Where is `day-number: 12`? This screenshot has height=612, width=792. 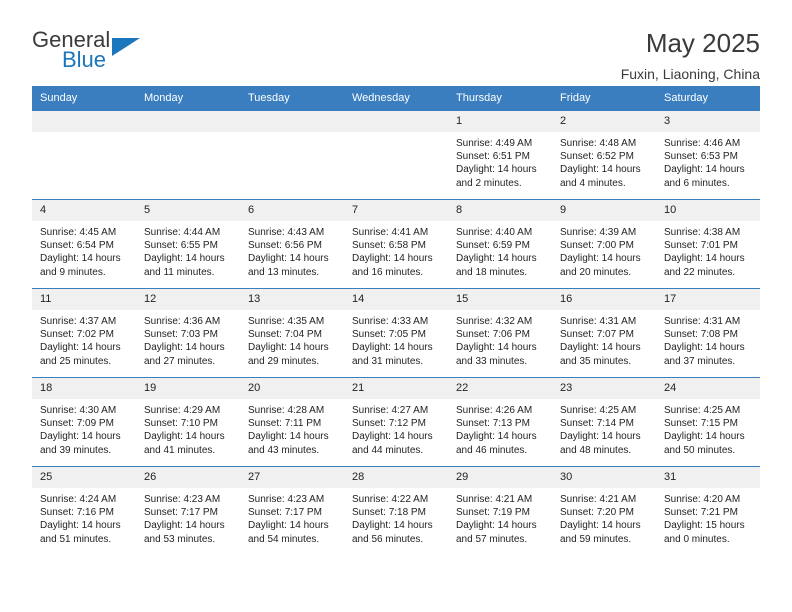
day-number: 12 is located at coordinates (188, 299).